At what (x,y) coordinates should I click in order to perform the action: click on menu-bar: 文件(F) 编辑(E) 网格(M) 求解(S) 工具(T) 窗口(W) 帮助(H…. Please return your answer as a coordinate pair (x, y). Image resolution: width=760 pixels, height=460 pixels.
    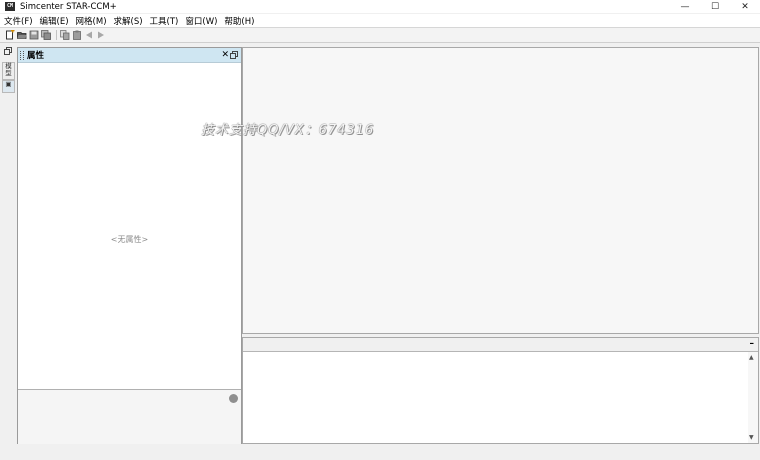
    Looking at the image, I should click on (380, 20).